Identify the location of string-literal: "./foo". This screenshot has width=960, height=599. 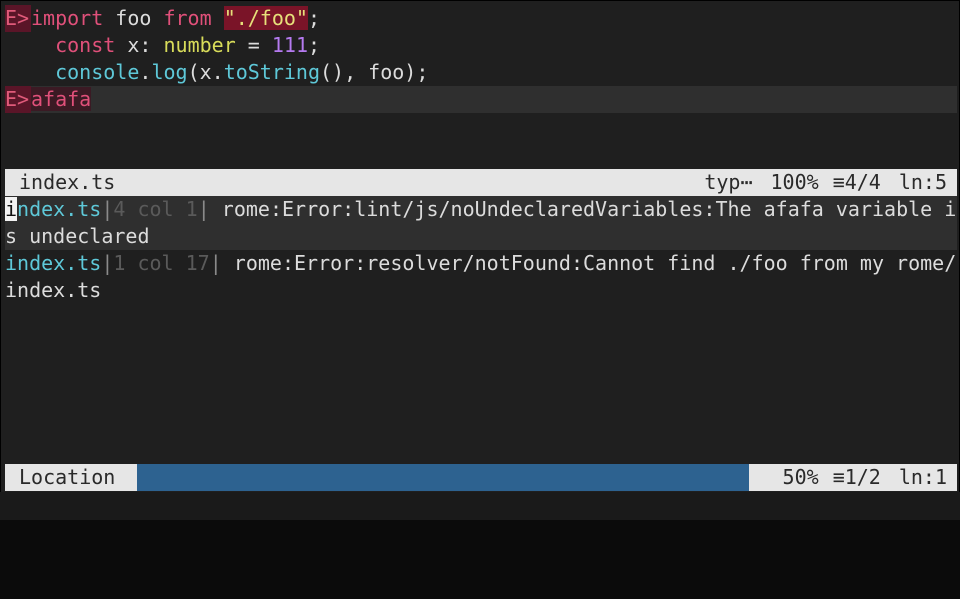
(265, 18).